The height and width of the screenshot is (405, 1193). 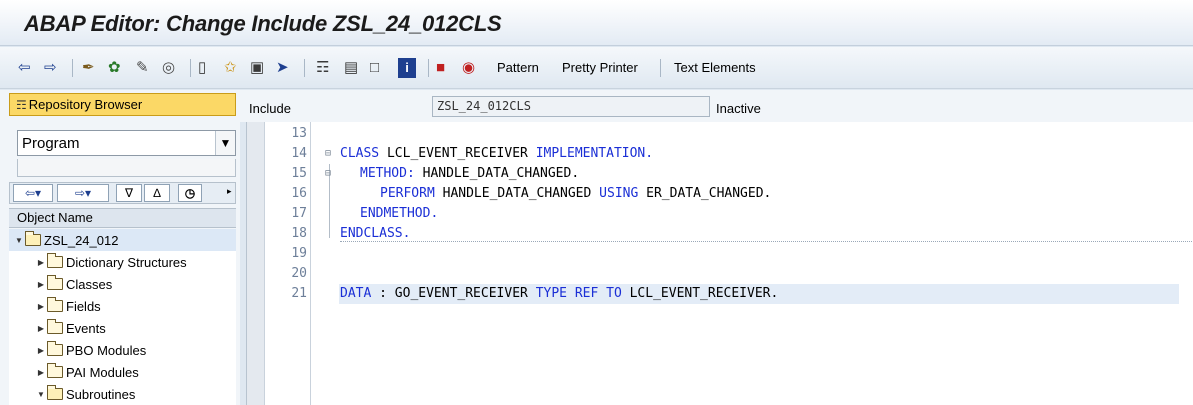 What do you see at coordinates (122, 218) in the screenshot?
I see `object-name-header: Object Name` at bounding box center [122, 218].